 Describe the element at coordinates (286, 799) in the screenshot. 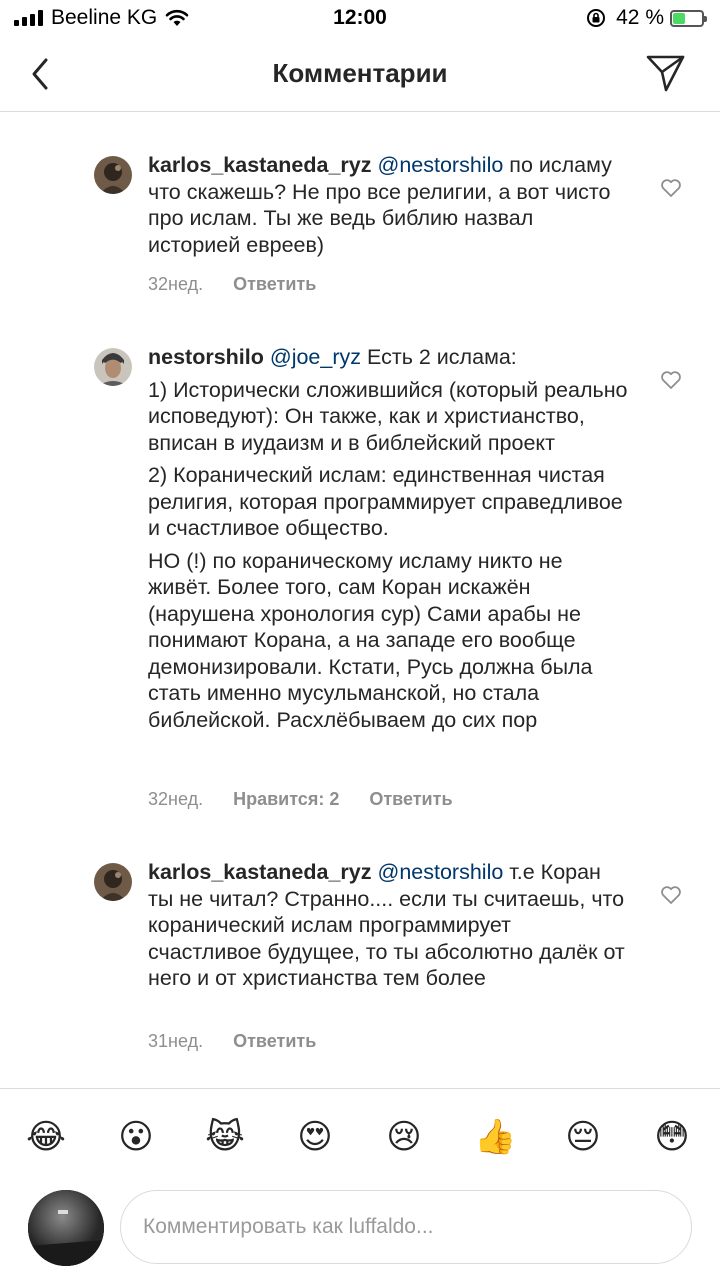

I see `likes-count: Нравится: 2` at that location.